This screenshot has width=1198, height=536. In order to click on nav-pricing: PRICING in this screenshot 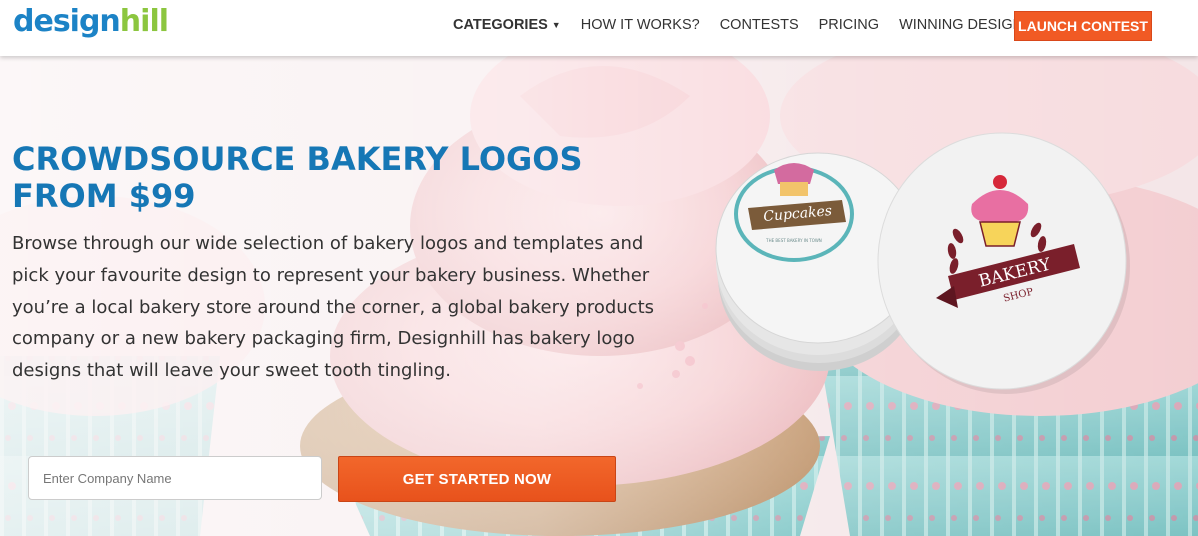, I will do `click(849, 25)`.